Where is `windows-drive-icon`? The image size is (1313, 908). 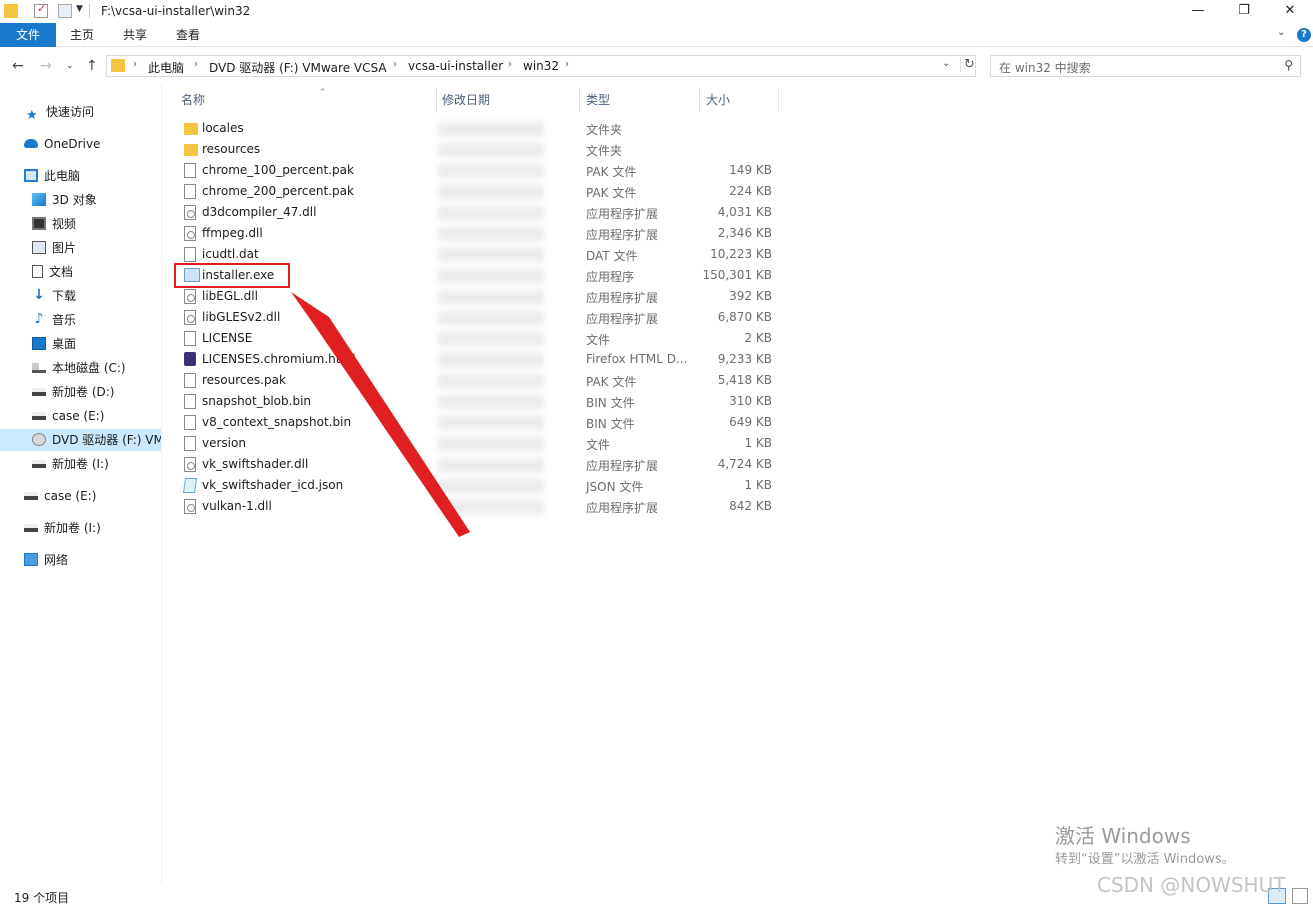 windows-drive-icon is located at coordinates (39, 367).